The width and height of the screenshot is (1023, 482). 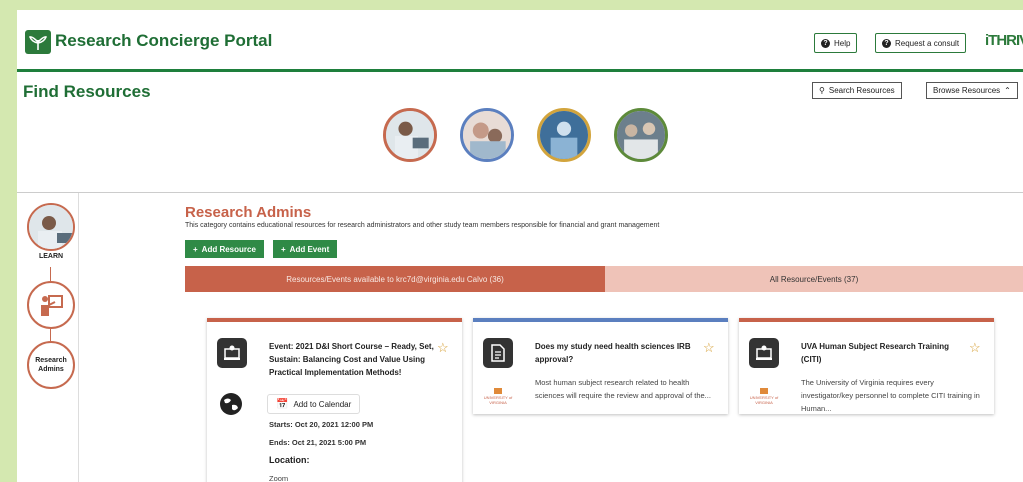 What do you see at coordinates (48, 337) in the screenshot?
I see `category-rail: LEARN Research Admins` at bounding box center [48, 337].